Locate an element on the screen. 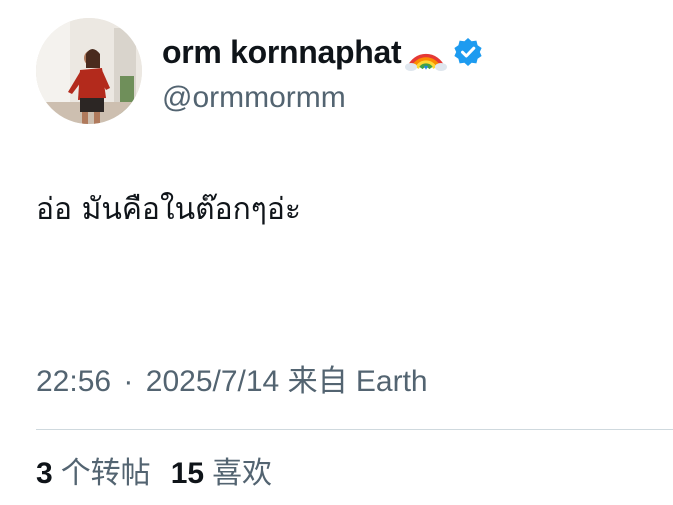 The height and width of the screenshot is (505, 673). likes-count: 15 is located at coordinates (187, 473).